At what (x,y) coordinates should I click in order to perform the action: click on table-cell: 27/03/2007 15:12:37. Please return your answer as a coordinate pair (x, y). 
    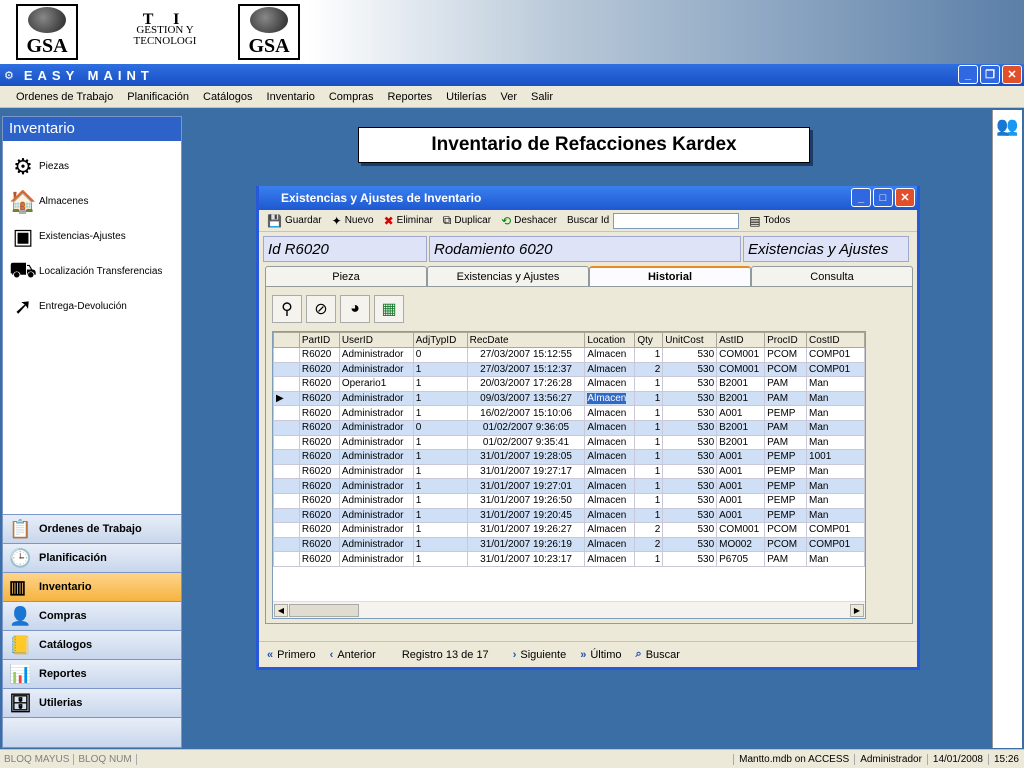
    Looking at the image, I should click on (526, 369).